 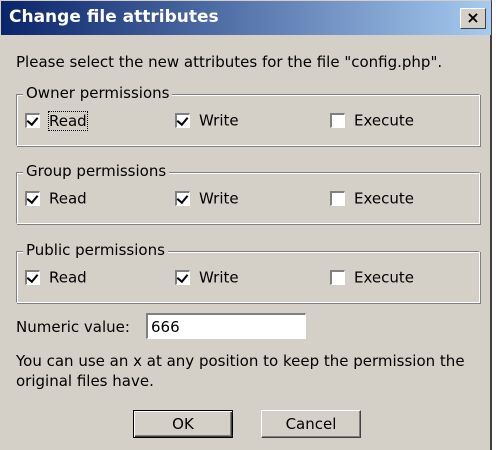 I want to click on public-read-checkbox: Read, so click(x=56, y=278).